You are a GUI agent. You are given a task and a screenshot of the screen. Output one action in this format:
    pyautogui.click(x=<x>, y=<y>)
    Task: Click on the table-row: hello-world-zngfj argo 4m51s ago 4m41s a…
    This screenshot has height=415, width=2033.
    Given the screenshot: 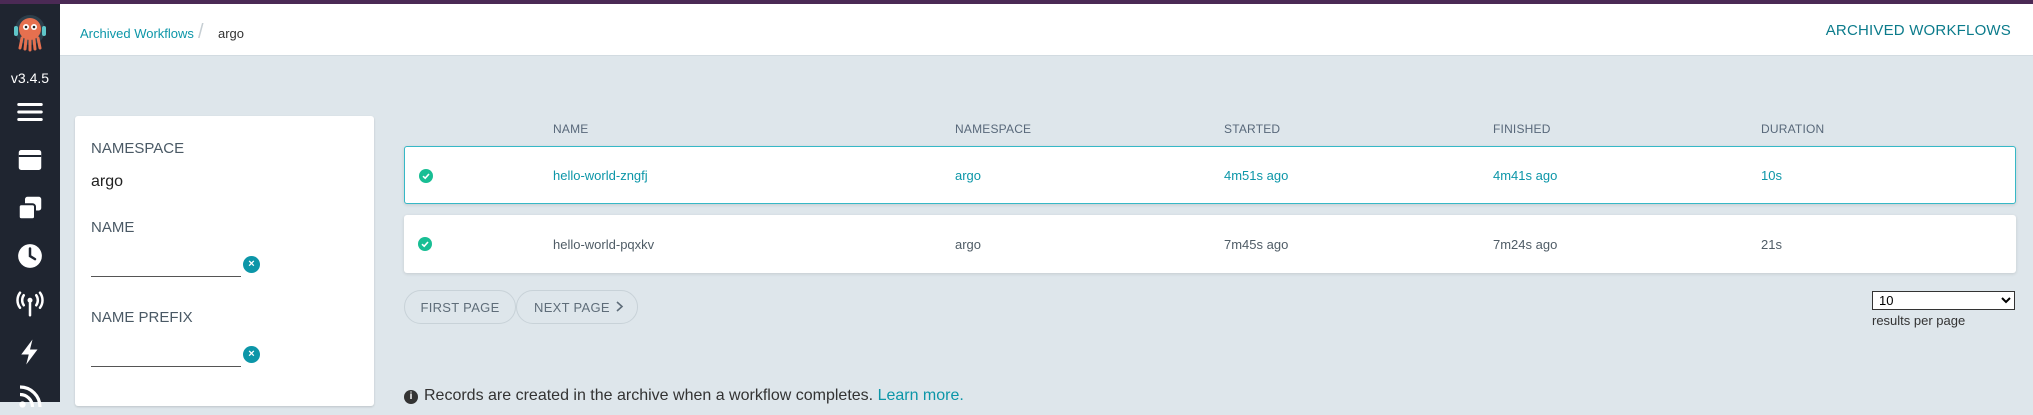 What is the action you would take?
    pyautogui.click(x=1210, y=175)
    